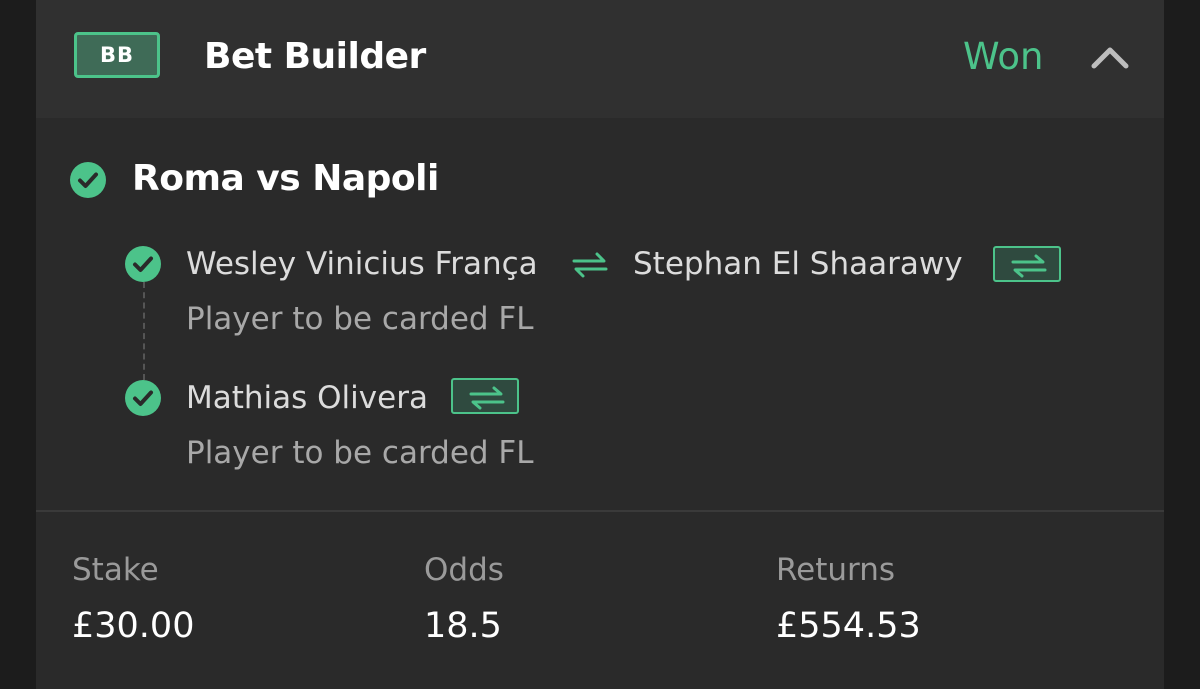 Image resolution: width=1200 pixels, height=689 pixels. What do you see at coordinates (285, 178) in the screenshot?
I see `match-title: Roma vs Napoli` at bounding box center [285, 178].